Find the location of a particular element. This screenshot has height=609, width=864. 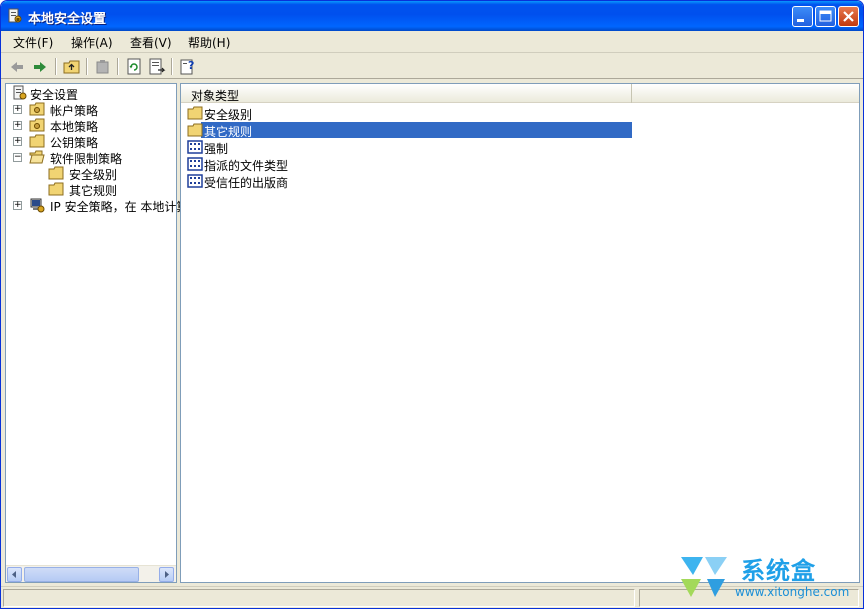

minimize-icon is located at coordinates (800, 20).